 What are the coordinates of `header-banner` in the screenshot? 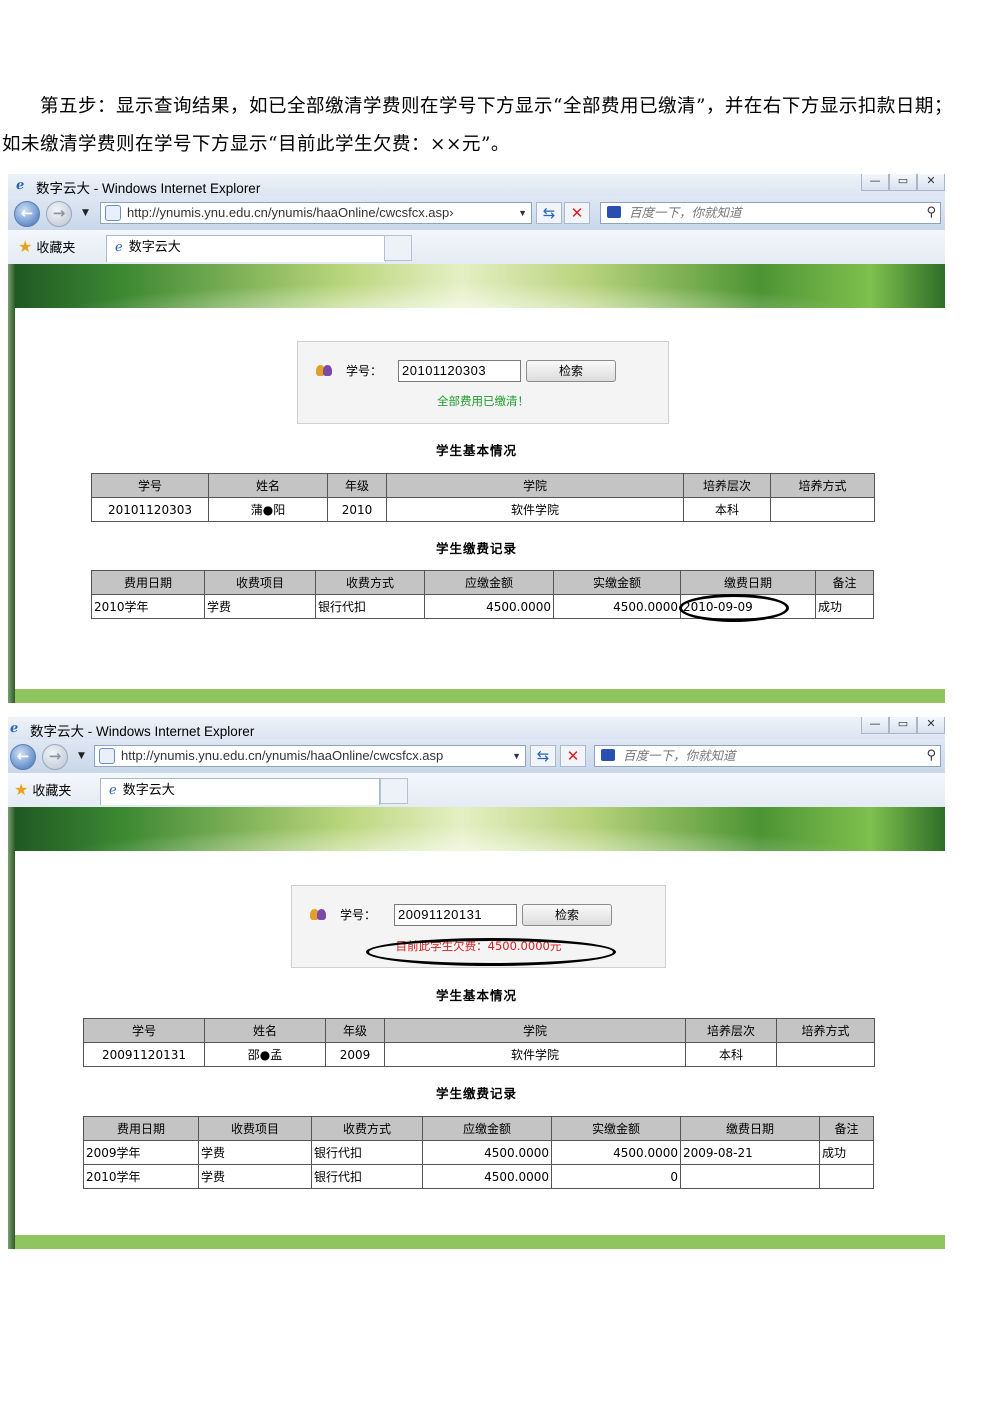 It's located at (480, 286).